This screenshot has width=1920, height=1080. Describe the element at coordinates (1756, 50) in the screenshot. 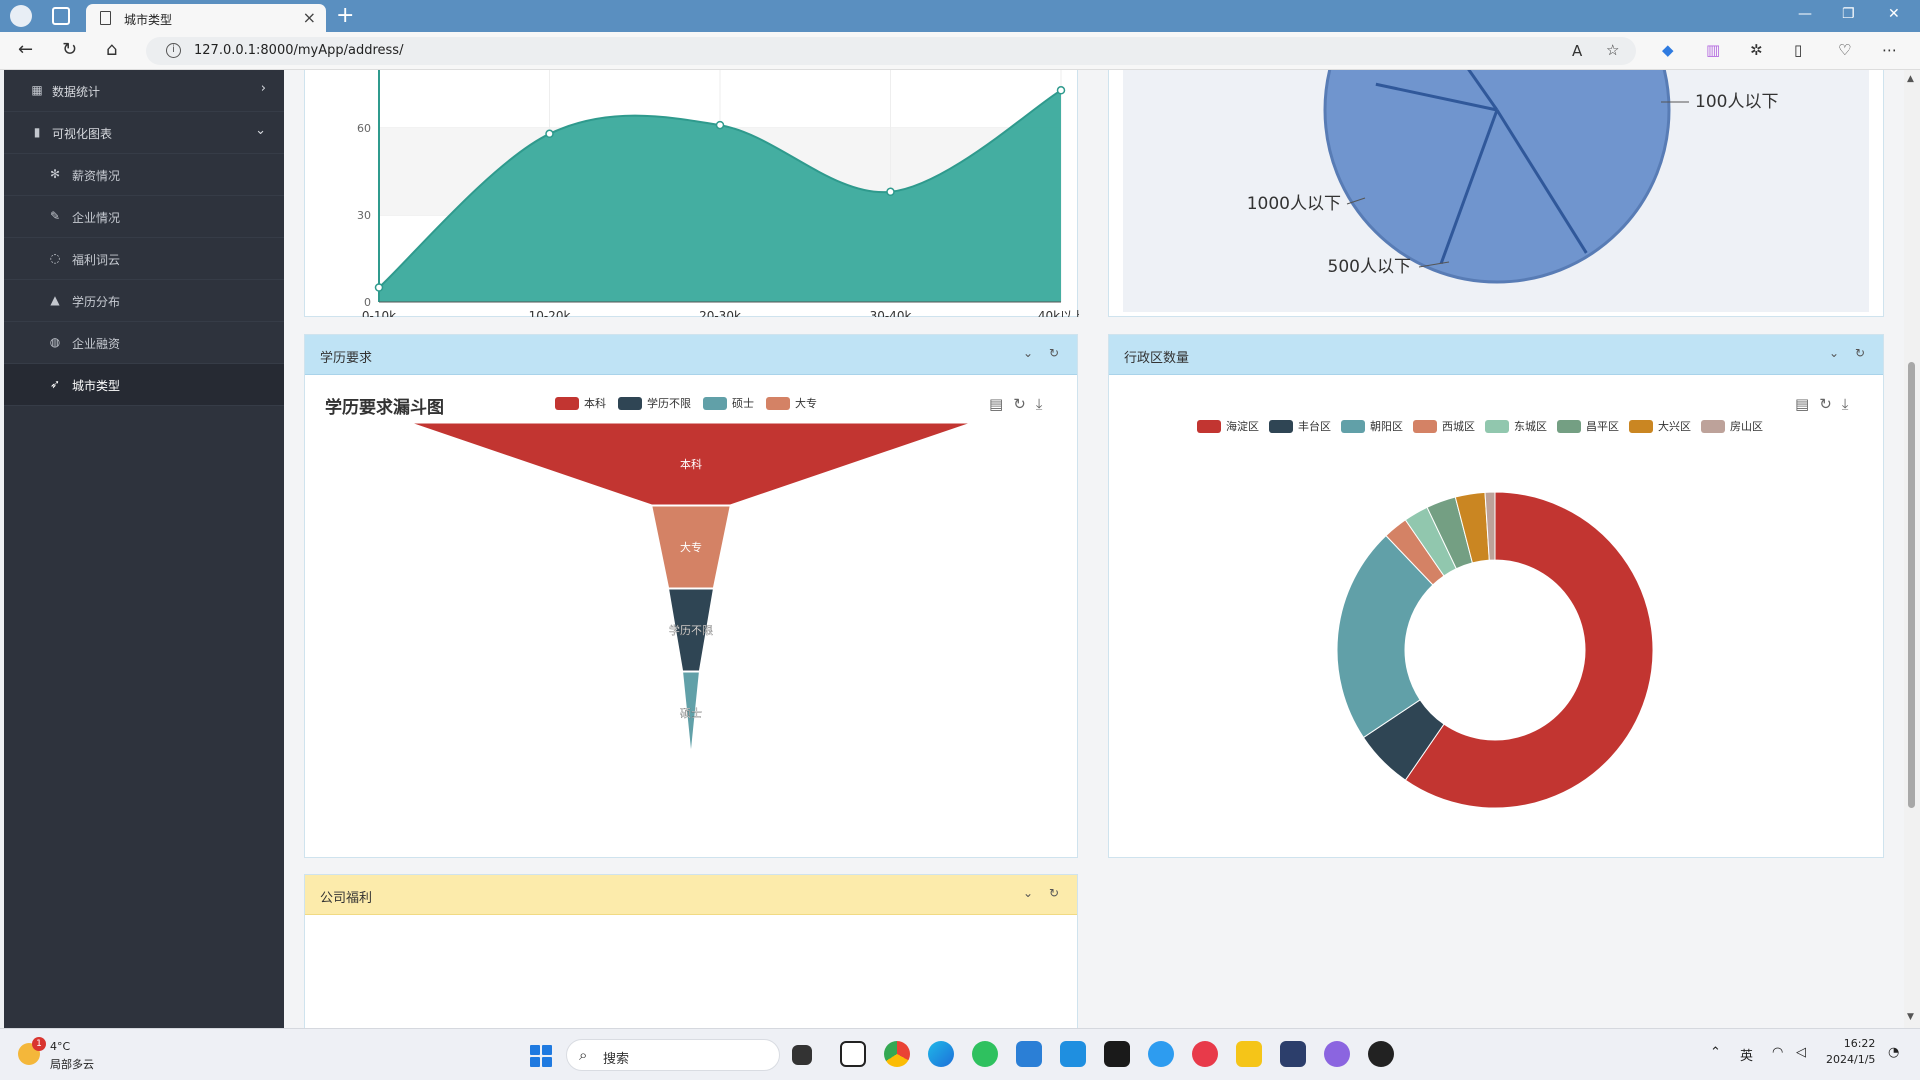

I see `extensions-puzzle-icon: ✲` at that location.